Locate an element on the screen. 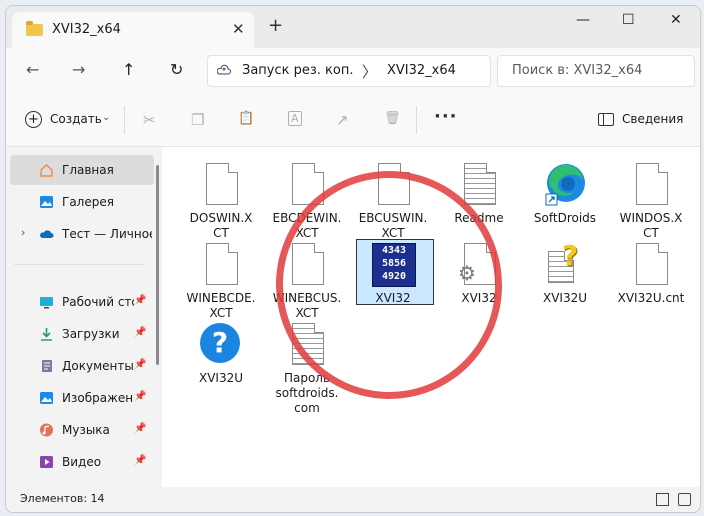  status-bar: Элементов: 14 is located at coordinates (353, 499).